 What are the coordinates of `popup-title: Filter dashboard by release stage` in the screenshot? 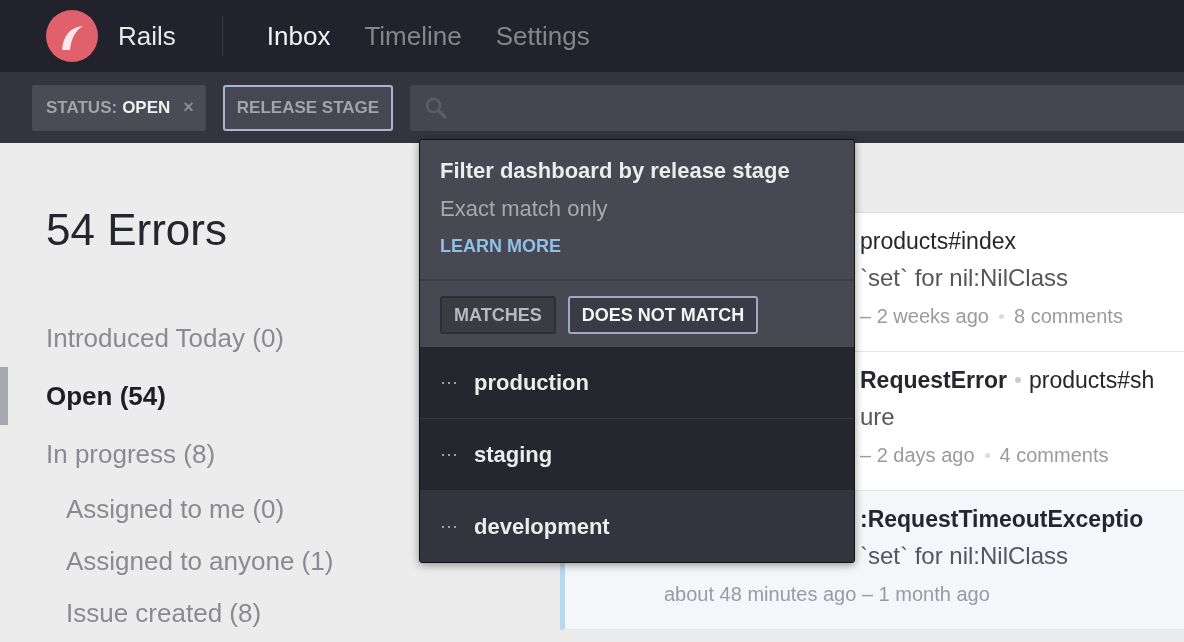 It's located at (615, 171).